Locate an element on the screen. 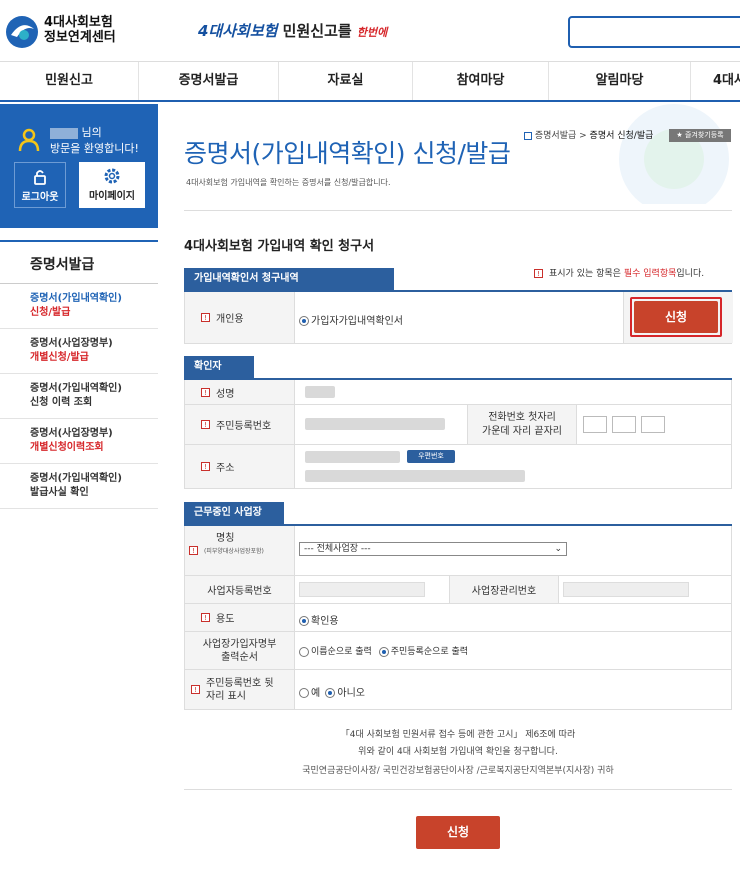 The image size is (740, 875). form-title: 4대사회보험 가입내역 확인 청구서 is located at coordinates (279, 246).